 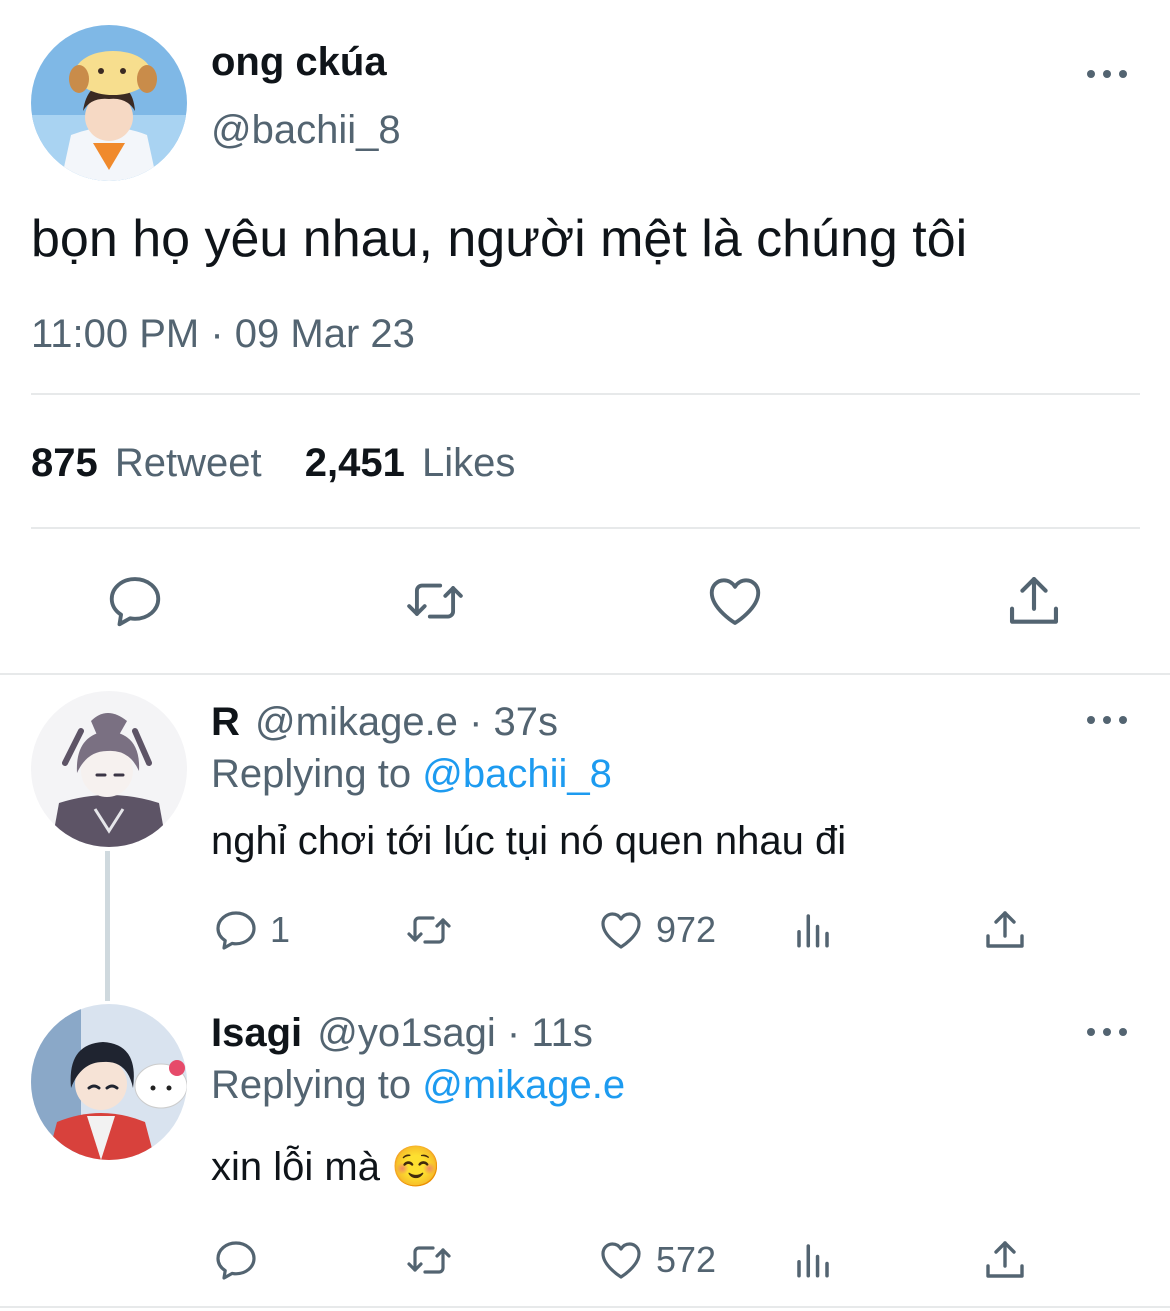 I want to click on likes-label: Likes, so click(x=468, y=463).